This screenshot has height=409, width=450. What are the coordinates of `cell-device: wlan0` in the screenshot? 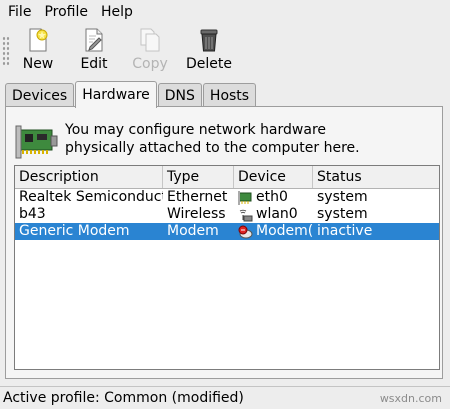 It's located at (273, 214).